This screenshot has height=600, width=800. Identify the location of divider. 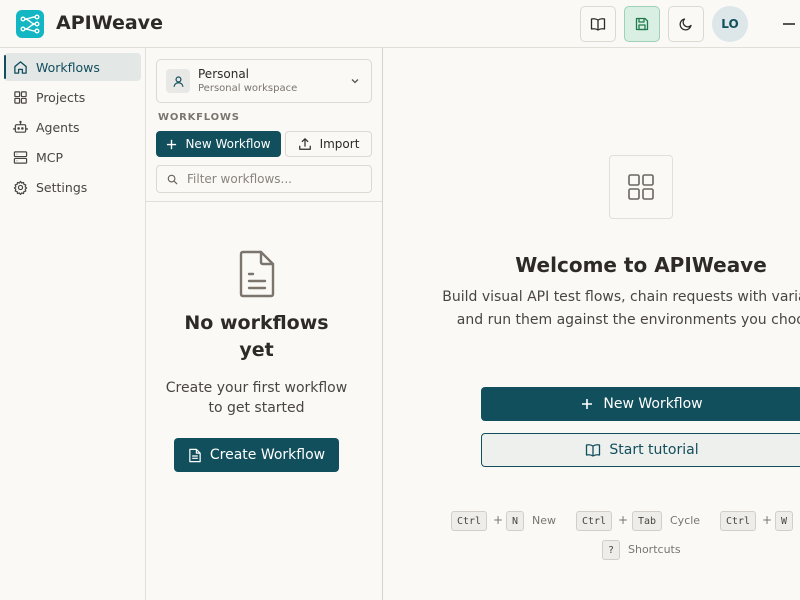
(264, 201).